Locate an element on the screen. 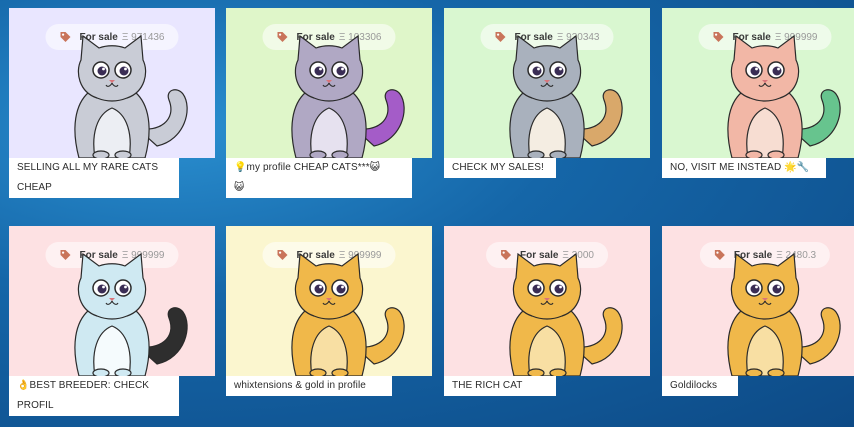 This screenshot has width=854, height=427. caption-line: whixtensions & gold in profile is located at coordinates (300, 385).